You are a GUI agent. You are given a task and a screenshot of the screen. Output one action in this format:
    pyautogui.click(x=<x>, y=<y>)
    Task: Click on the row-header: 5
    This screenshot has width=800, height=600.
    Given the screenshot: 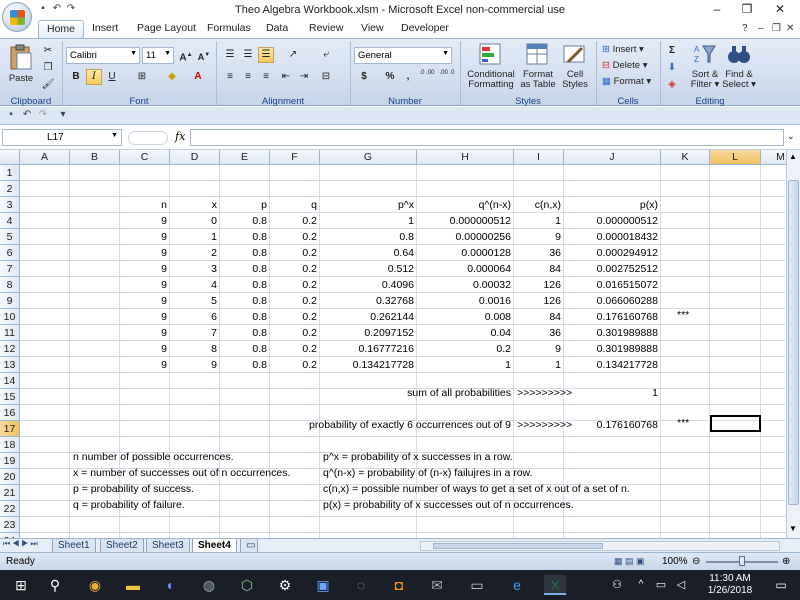 What is the action you would take?
    pyautogui.click(x=10, y=237)
    